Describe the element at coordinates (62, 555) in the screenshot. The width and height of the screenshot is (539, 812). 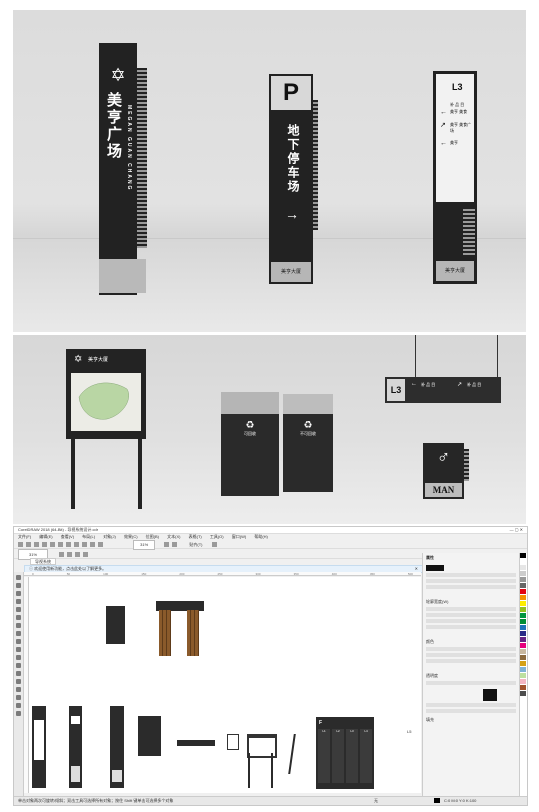
I see `portrait-icon` at that location.